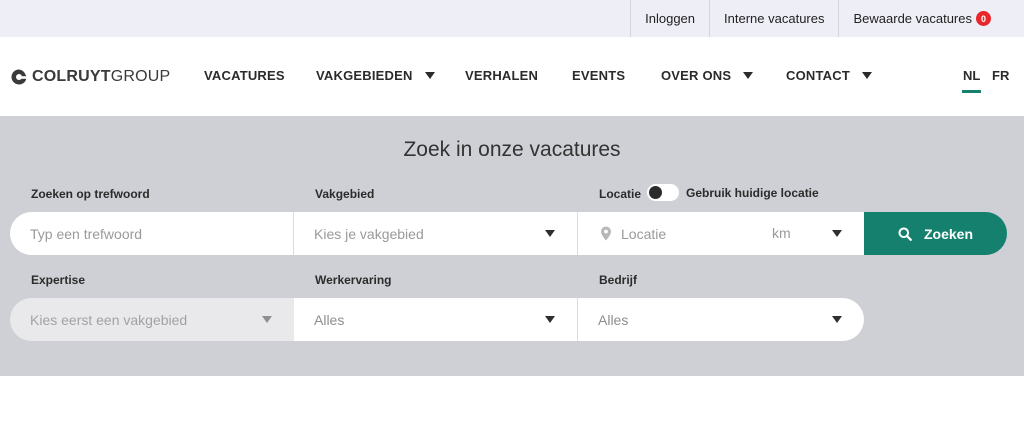 This screenshot has height=424, width=1024. I want to click on keyword-label: Zoeken op trefwoord, so click(90, 194).